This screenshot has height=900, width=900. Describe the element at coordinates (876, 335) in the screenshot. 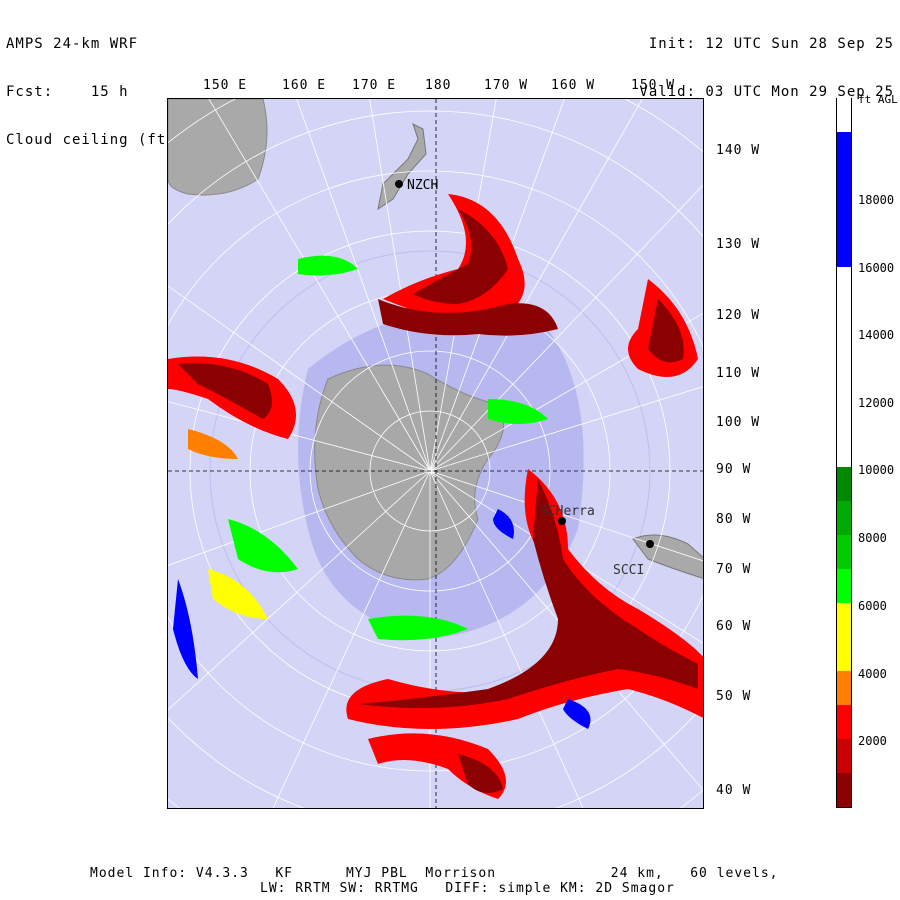

I see `colorbar-label-14000: 14000` at that location.